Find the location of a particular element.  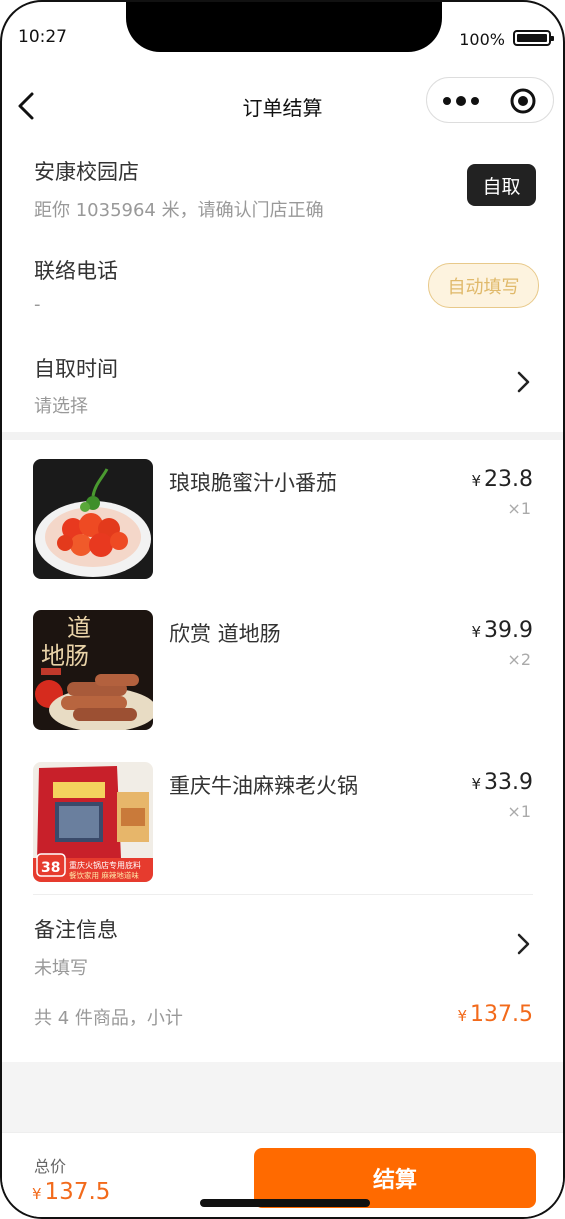

total-label: 总价 is located at coordinates (50, 1166).